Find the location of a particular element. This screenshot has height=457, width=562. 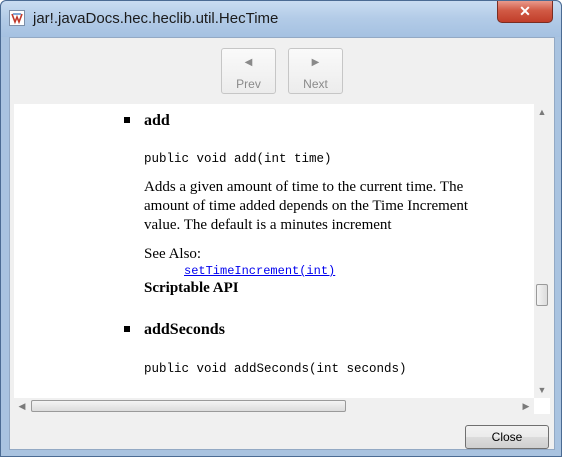

close-icon: ✕ is located at coordinates (525, 11).